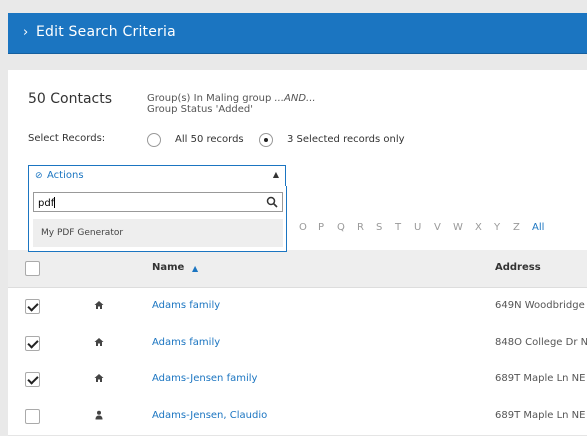 This screenshot has height=436, width=587. What do you see at coordinates (341, 227) in the screenshot?
I see `alpha-filter-q: Q` at bounding box center [341, 227].